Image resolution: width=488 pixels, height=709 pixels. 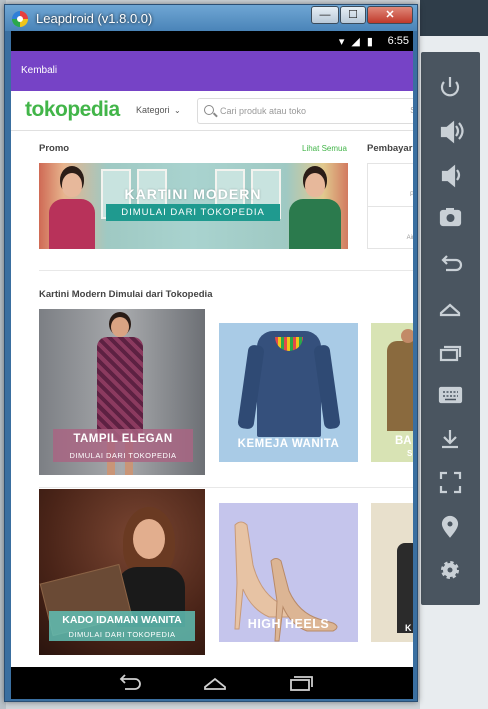 What do you see at coordinates (353, 15) in the screenshot?
I see `maximize-button: ☐` at bounding box center [353, 15].